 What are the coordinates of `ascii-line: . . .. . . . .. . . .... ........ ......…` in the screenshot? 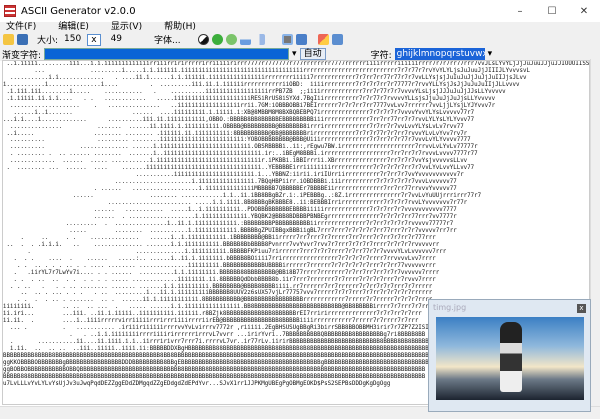 It's located at (219, 265).